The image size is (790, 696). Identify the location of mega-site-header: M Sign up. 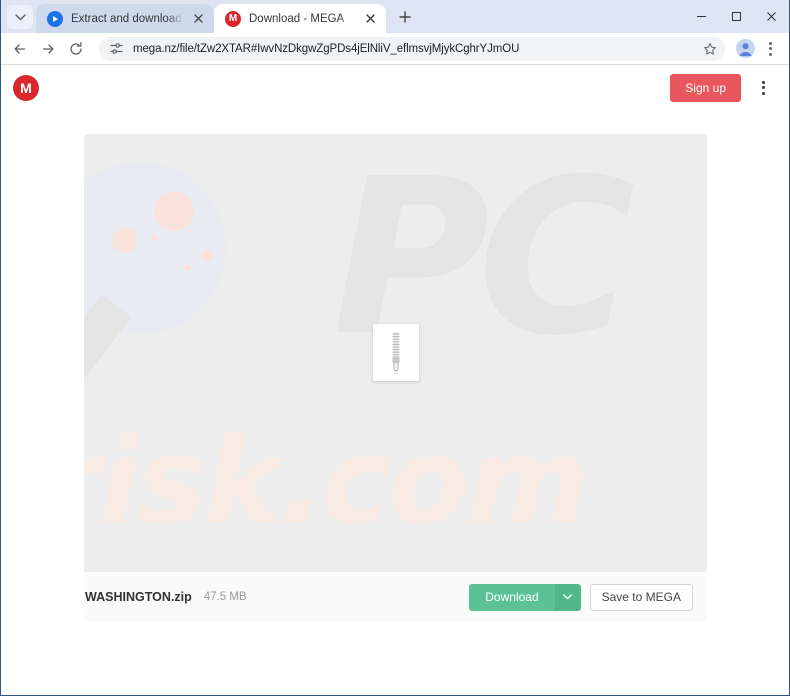
(395, 87).